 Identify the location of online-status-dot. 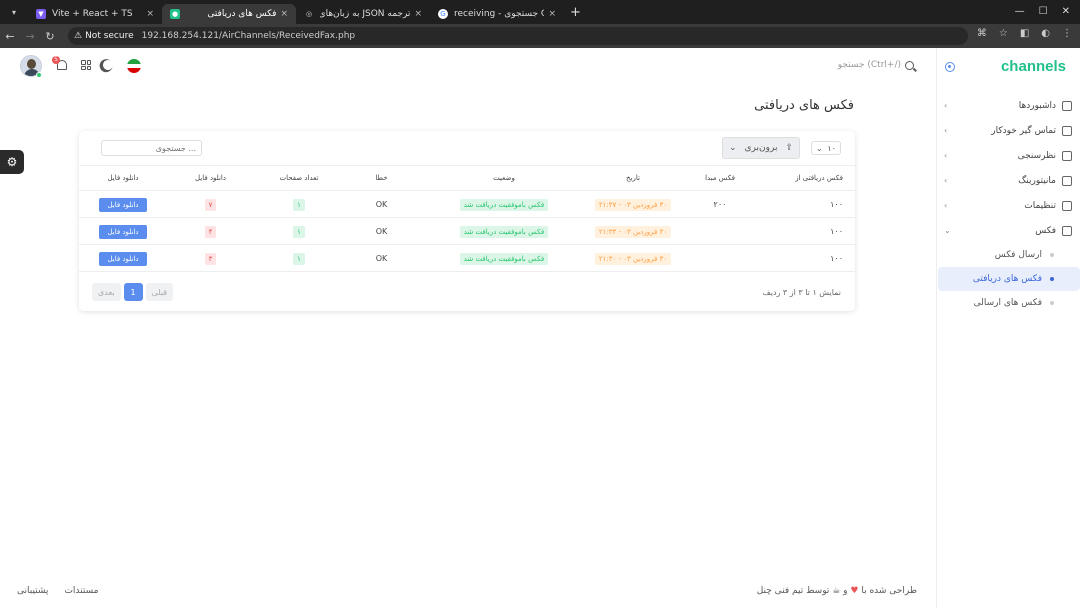
(39, 75).